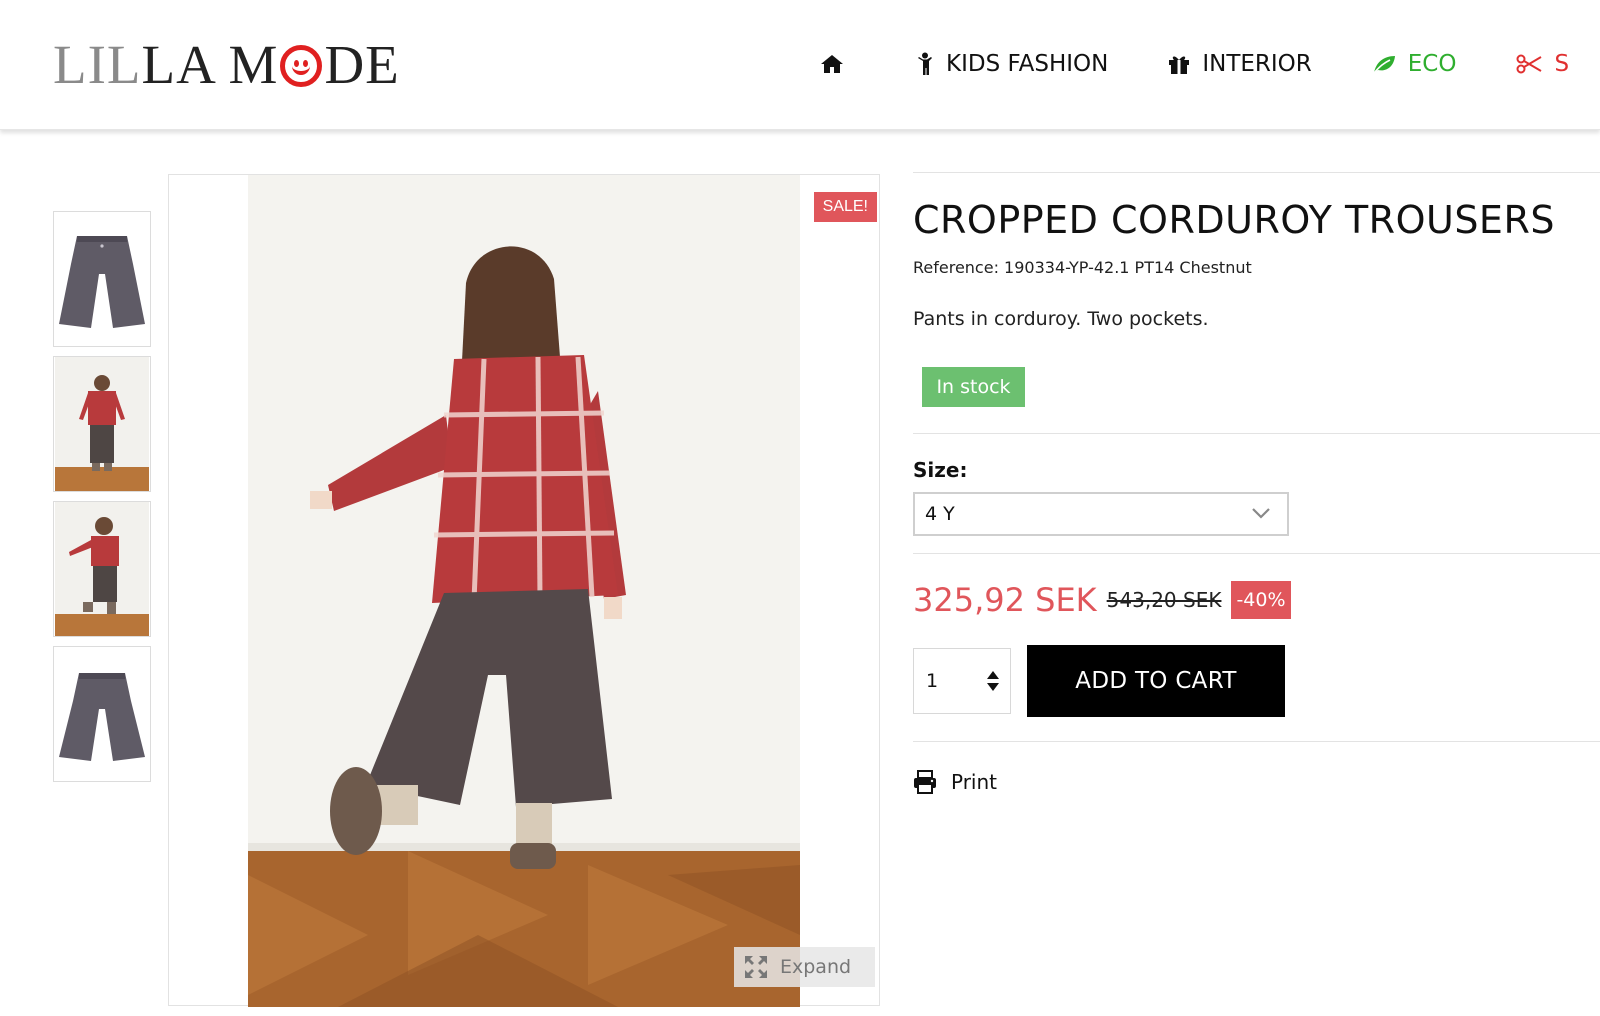 This screenshot has height=1016, width=1600. I want to click on print-link: Print, so click(955, 782).